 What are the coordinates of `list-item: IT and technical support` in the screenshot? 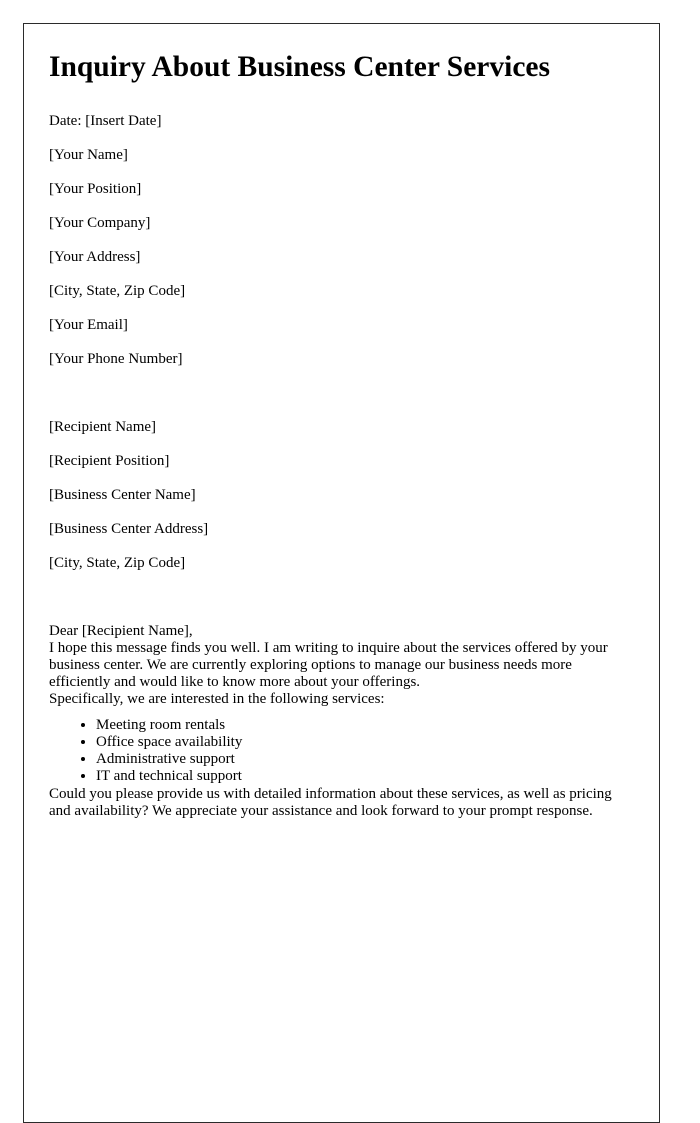 It's located at (364, 776).